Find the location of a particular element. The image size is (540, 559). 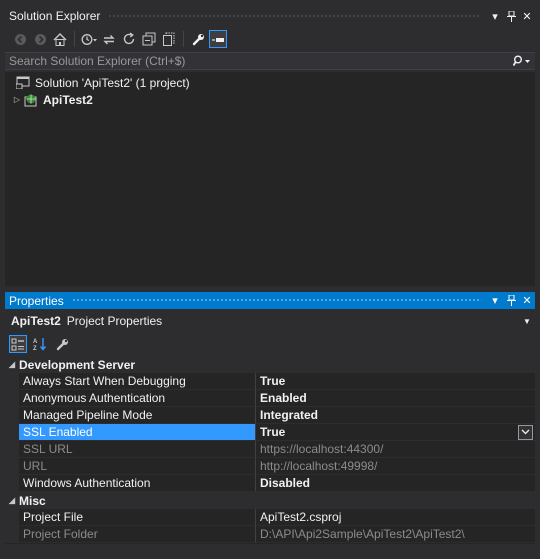

forward-icon is located at coordinates (40, 39).